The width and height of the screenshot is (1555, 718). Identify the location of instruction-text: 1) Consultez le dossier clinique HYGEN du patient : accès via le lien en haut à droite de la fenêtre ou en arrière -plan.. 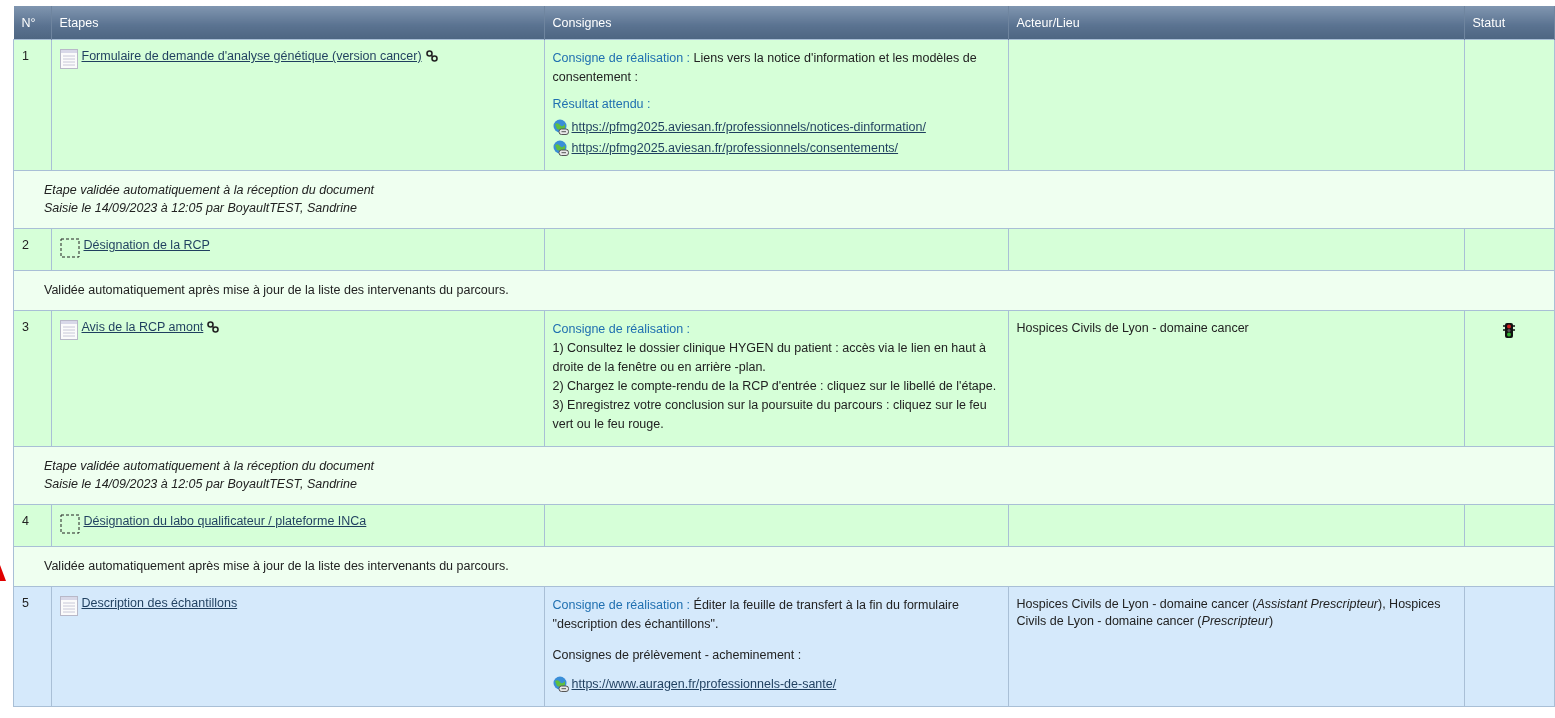
(770, 358).